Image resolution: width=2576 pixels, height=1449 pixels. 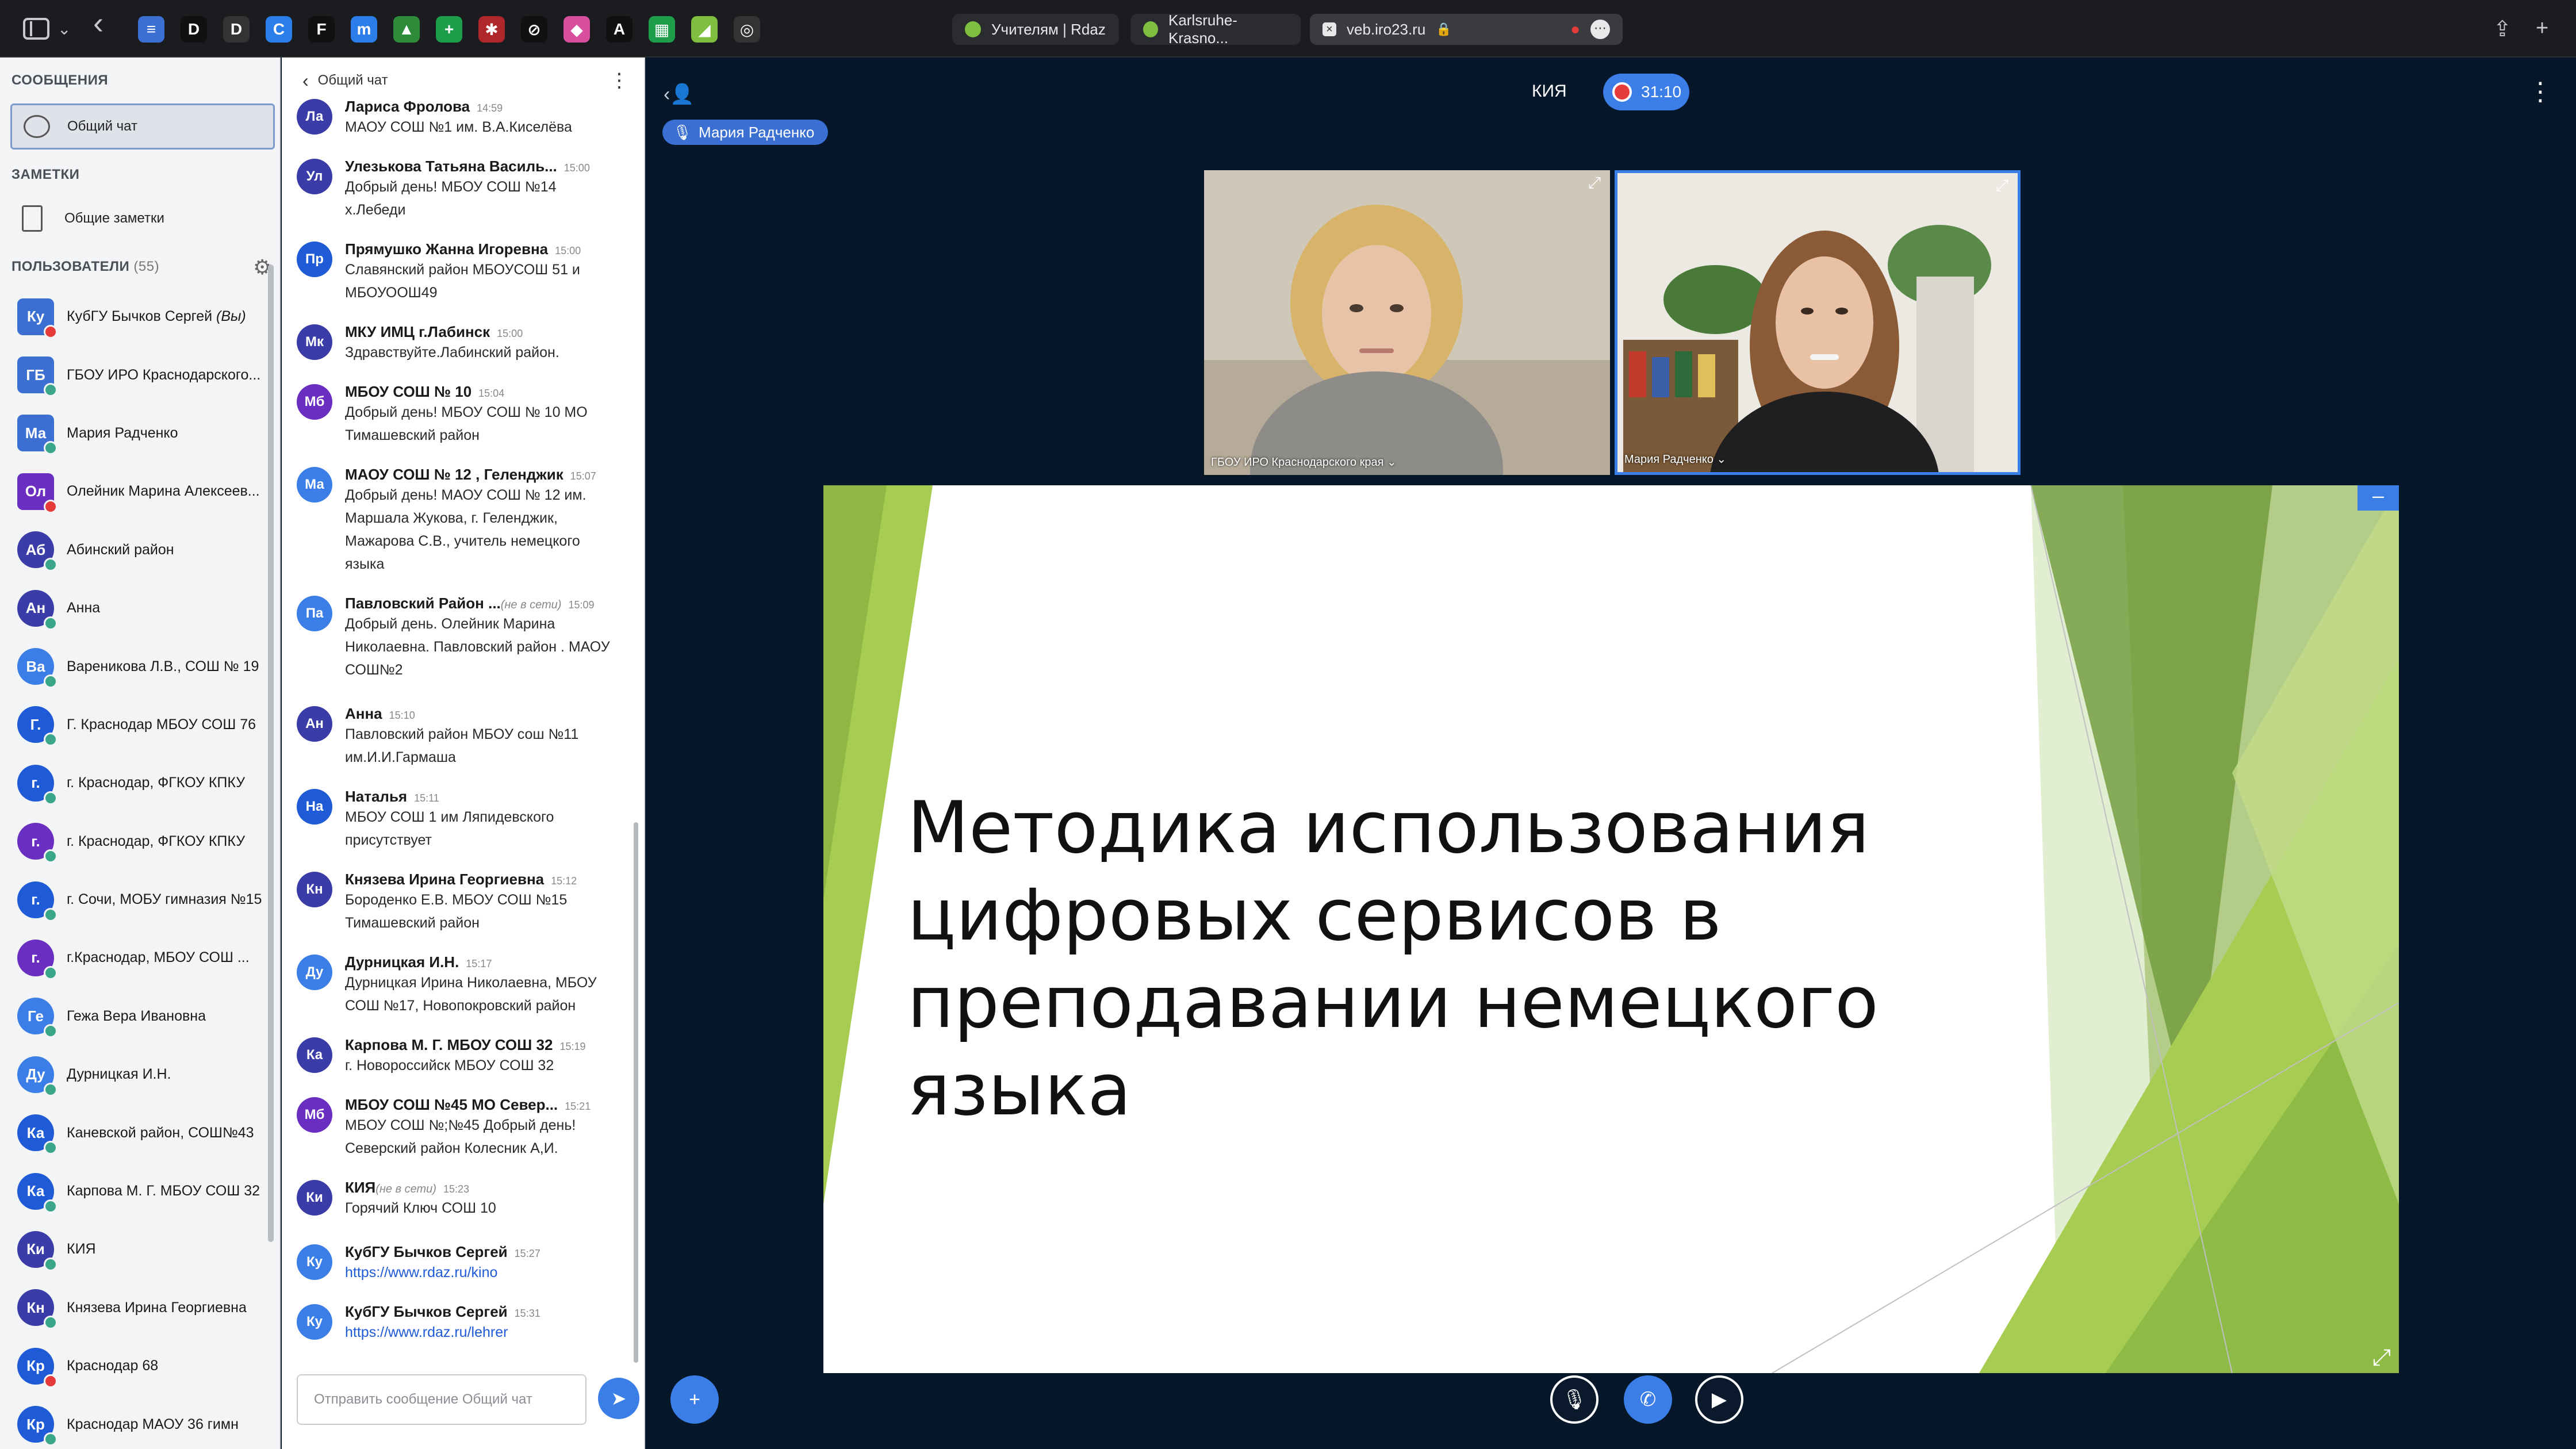 I want to click on message-link: https://www.rdaz.ru/kino, so click(x=421, y=1272).